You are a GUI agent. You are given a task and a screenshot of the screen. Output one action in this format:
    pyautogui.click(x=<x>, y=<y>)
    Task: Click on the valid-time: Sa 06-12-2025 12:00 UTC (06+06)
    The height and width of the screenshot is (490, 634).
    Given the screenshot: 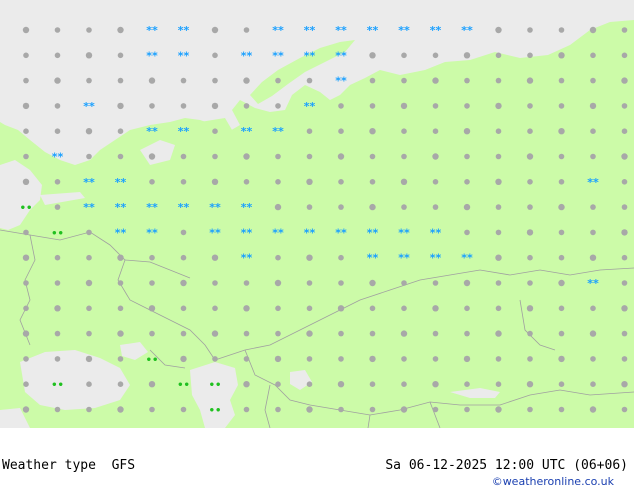 What is the action you would take?
    pyautogui.click(x=506, y=465)
    